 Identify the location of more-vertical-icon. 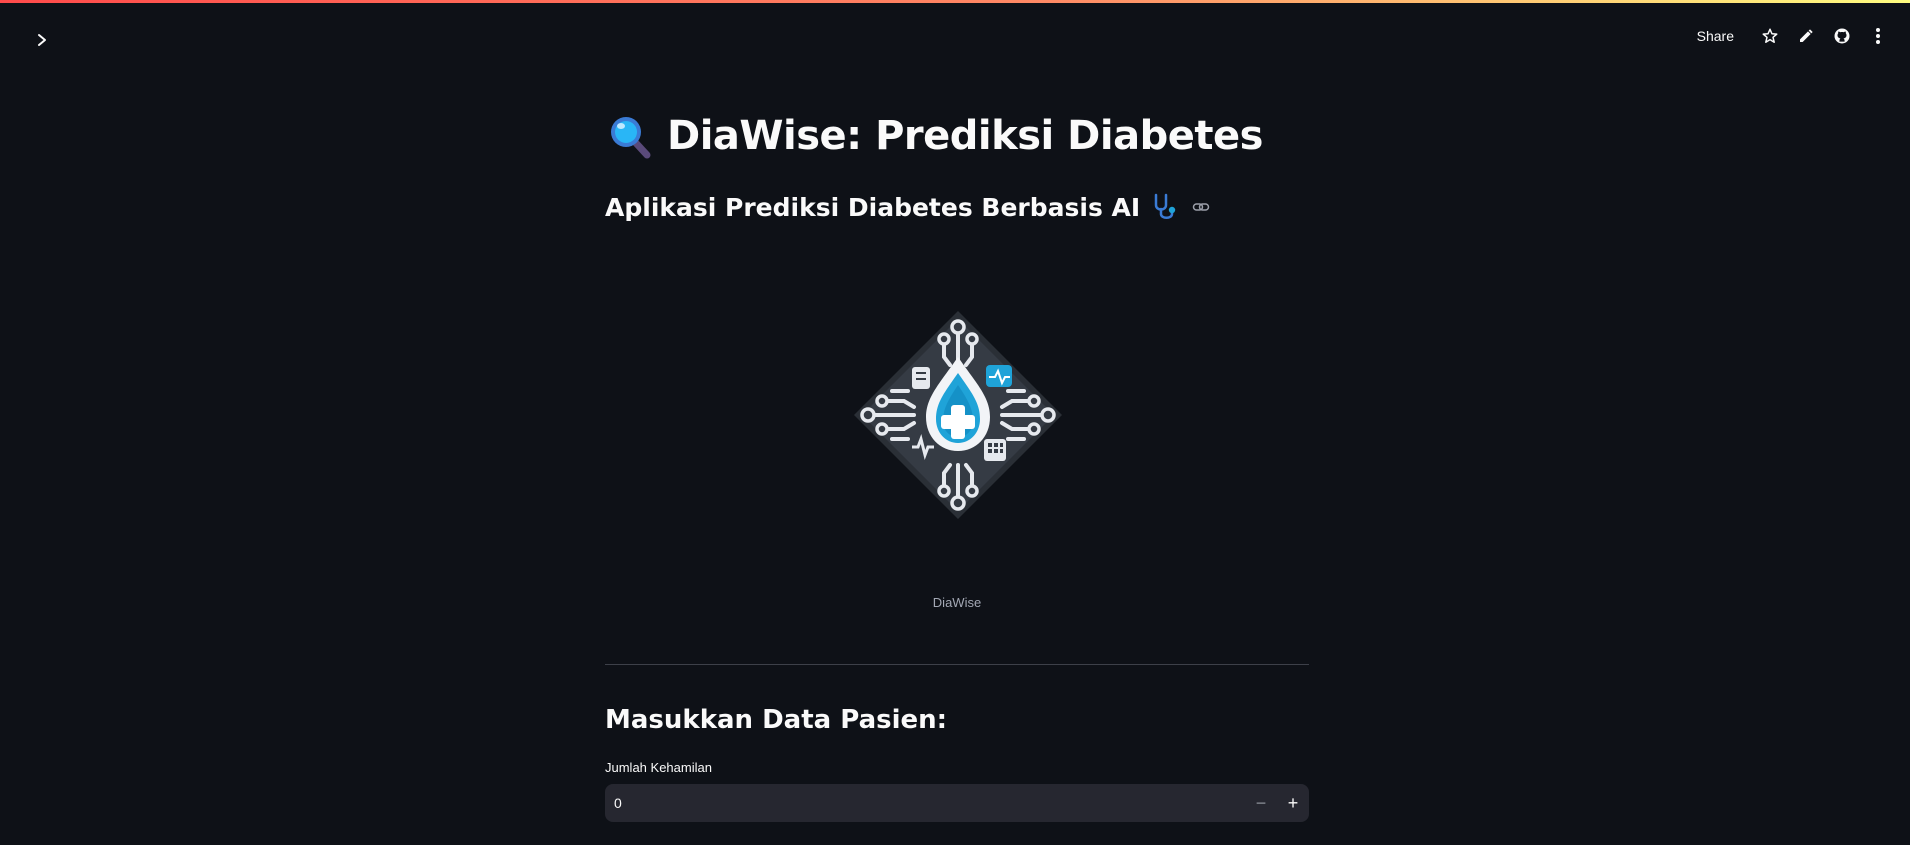
(1878, 36).